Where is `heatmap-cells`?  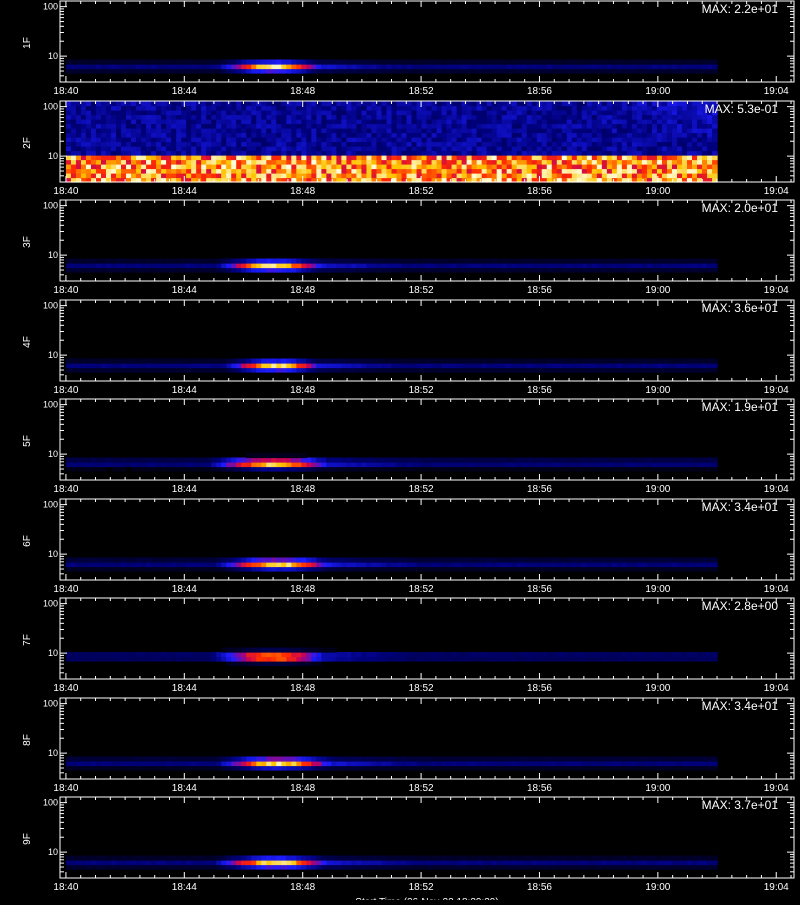
heatmap-cells is located at coordinates (392, 67).